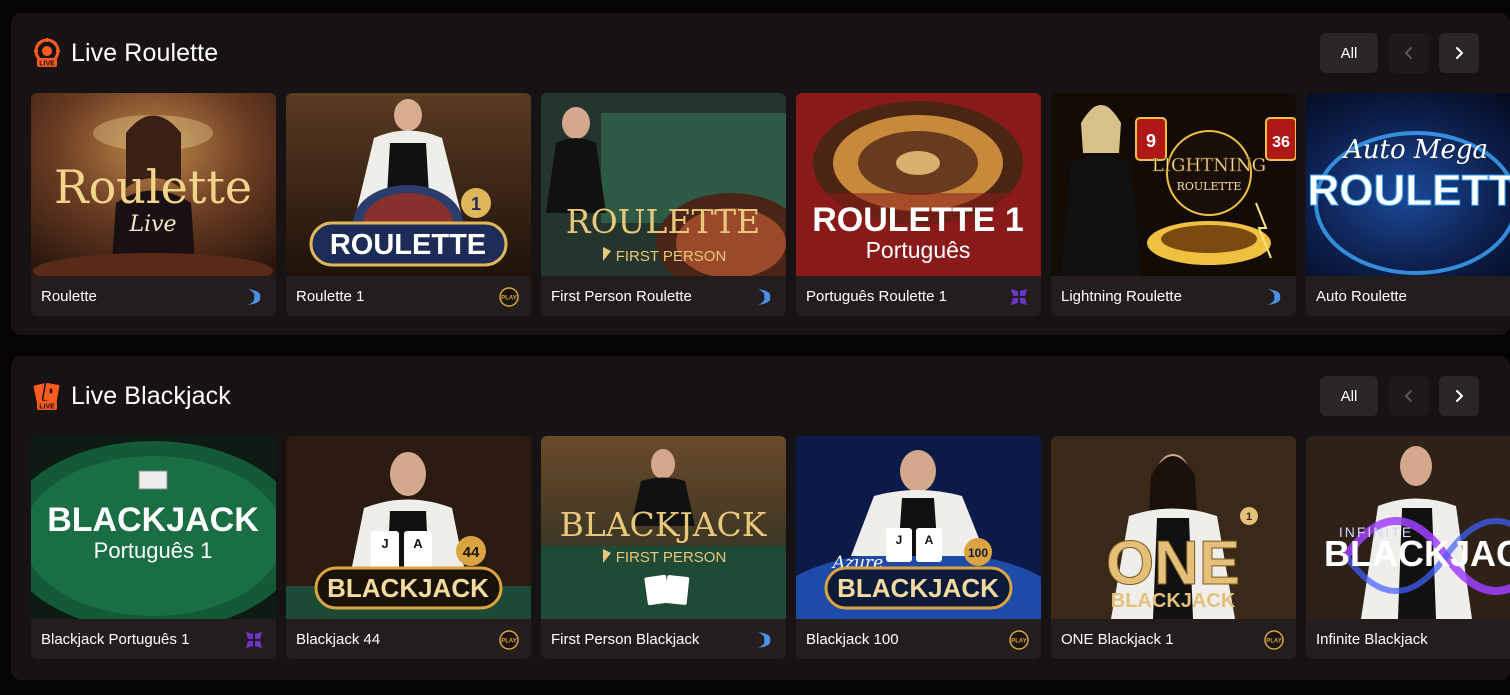 The image size is (1510, 695). I want to click on game-thumbnail: BLACKJACK Português 1, so click(153, 527).